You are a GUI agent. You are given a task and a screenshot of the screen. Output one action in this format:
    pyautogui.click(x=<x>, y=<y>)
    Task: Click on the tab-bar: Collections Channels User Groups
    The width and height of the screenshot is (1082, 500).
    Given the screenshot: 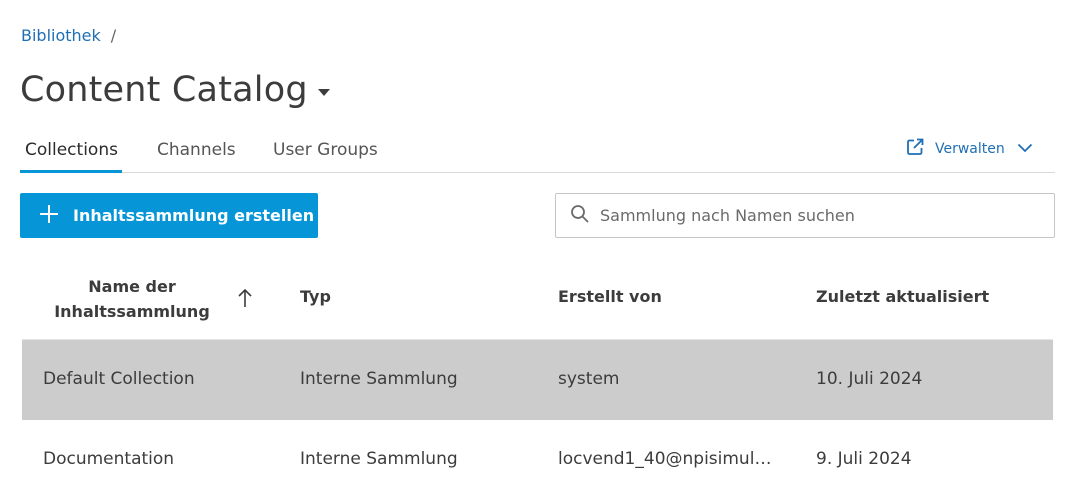 What is the action you would take?
    pyautogui.click(x=537, y=151)
    